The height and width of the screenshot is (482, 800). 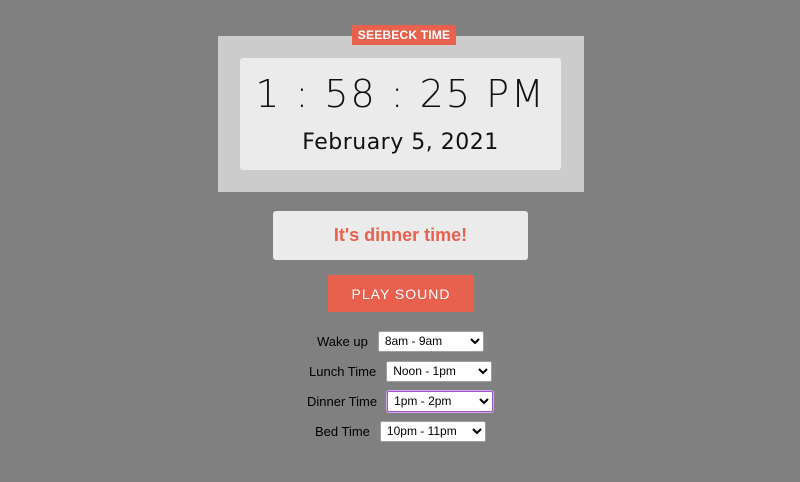 What do you see at coordinates (400, 235) in the screenshot?
I see `status-message: It's dinner time!` at bounding box center [400, 235].